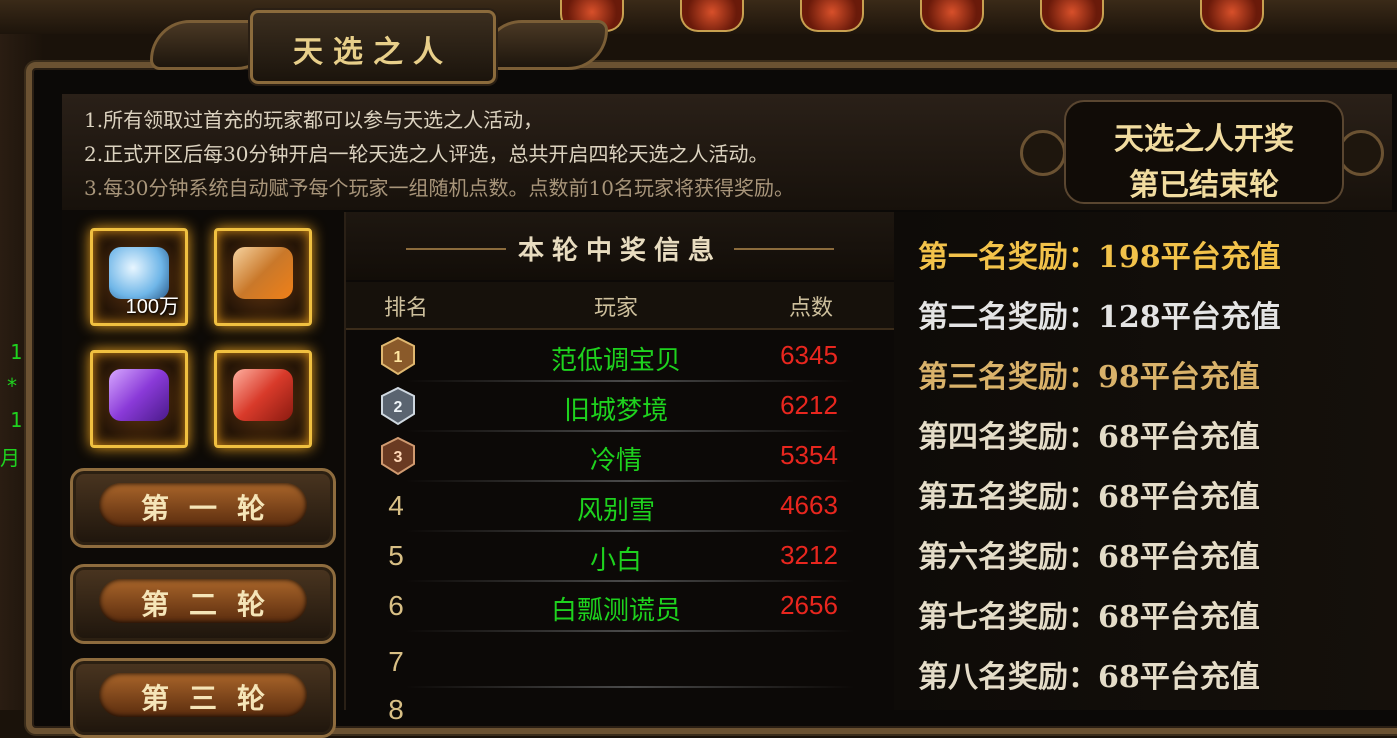  I want to click on rank-number: 5, so click(396, 555).